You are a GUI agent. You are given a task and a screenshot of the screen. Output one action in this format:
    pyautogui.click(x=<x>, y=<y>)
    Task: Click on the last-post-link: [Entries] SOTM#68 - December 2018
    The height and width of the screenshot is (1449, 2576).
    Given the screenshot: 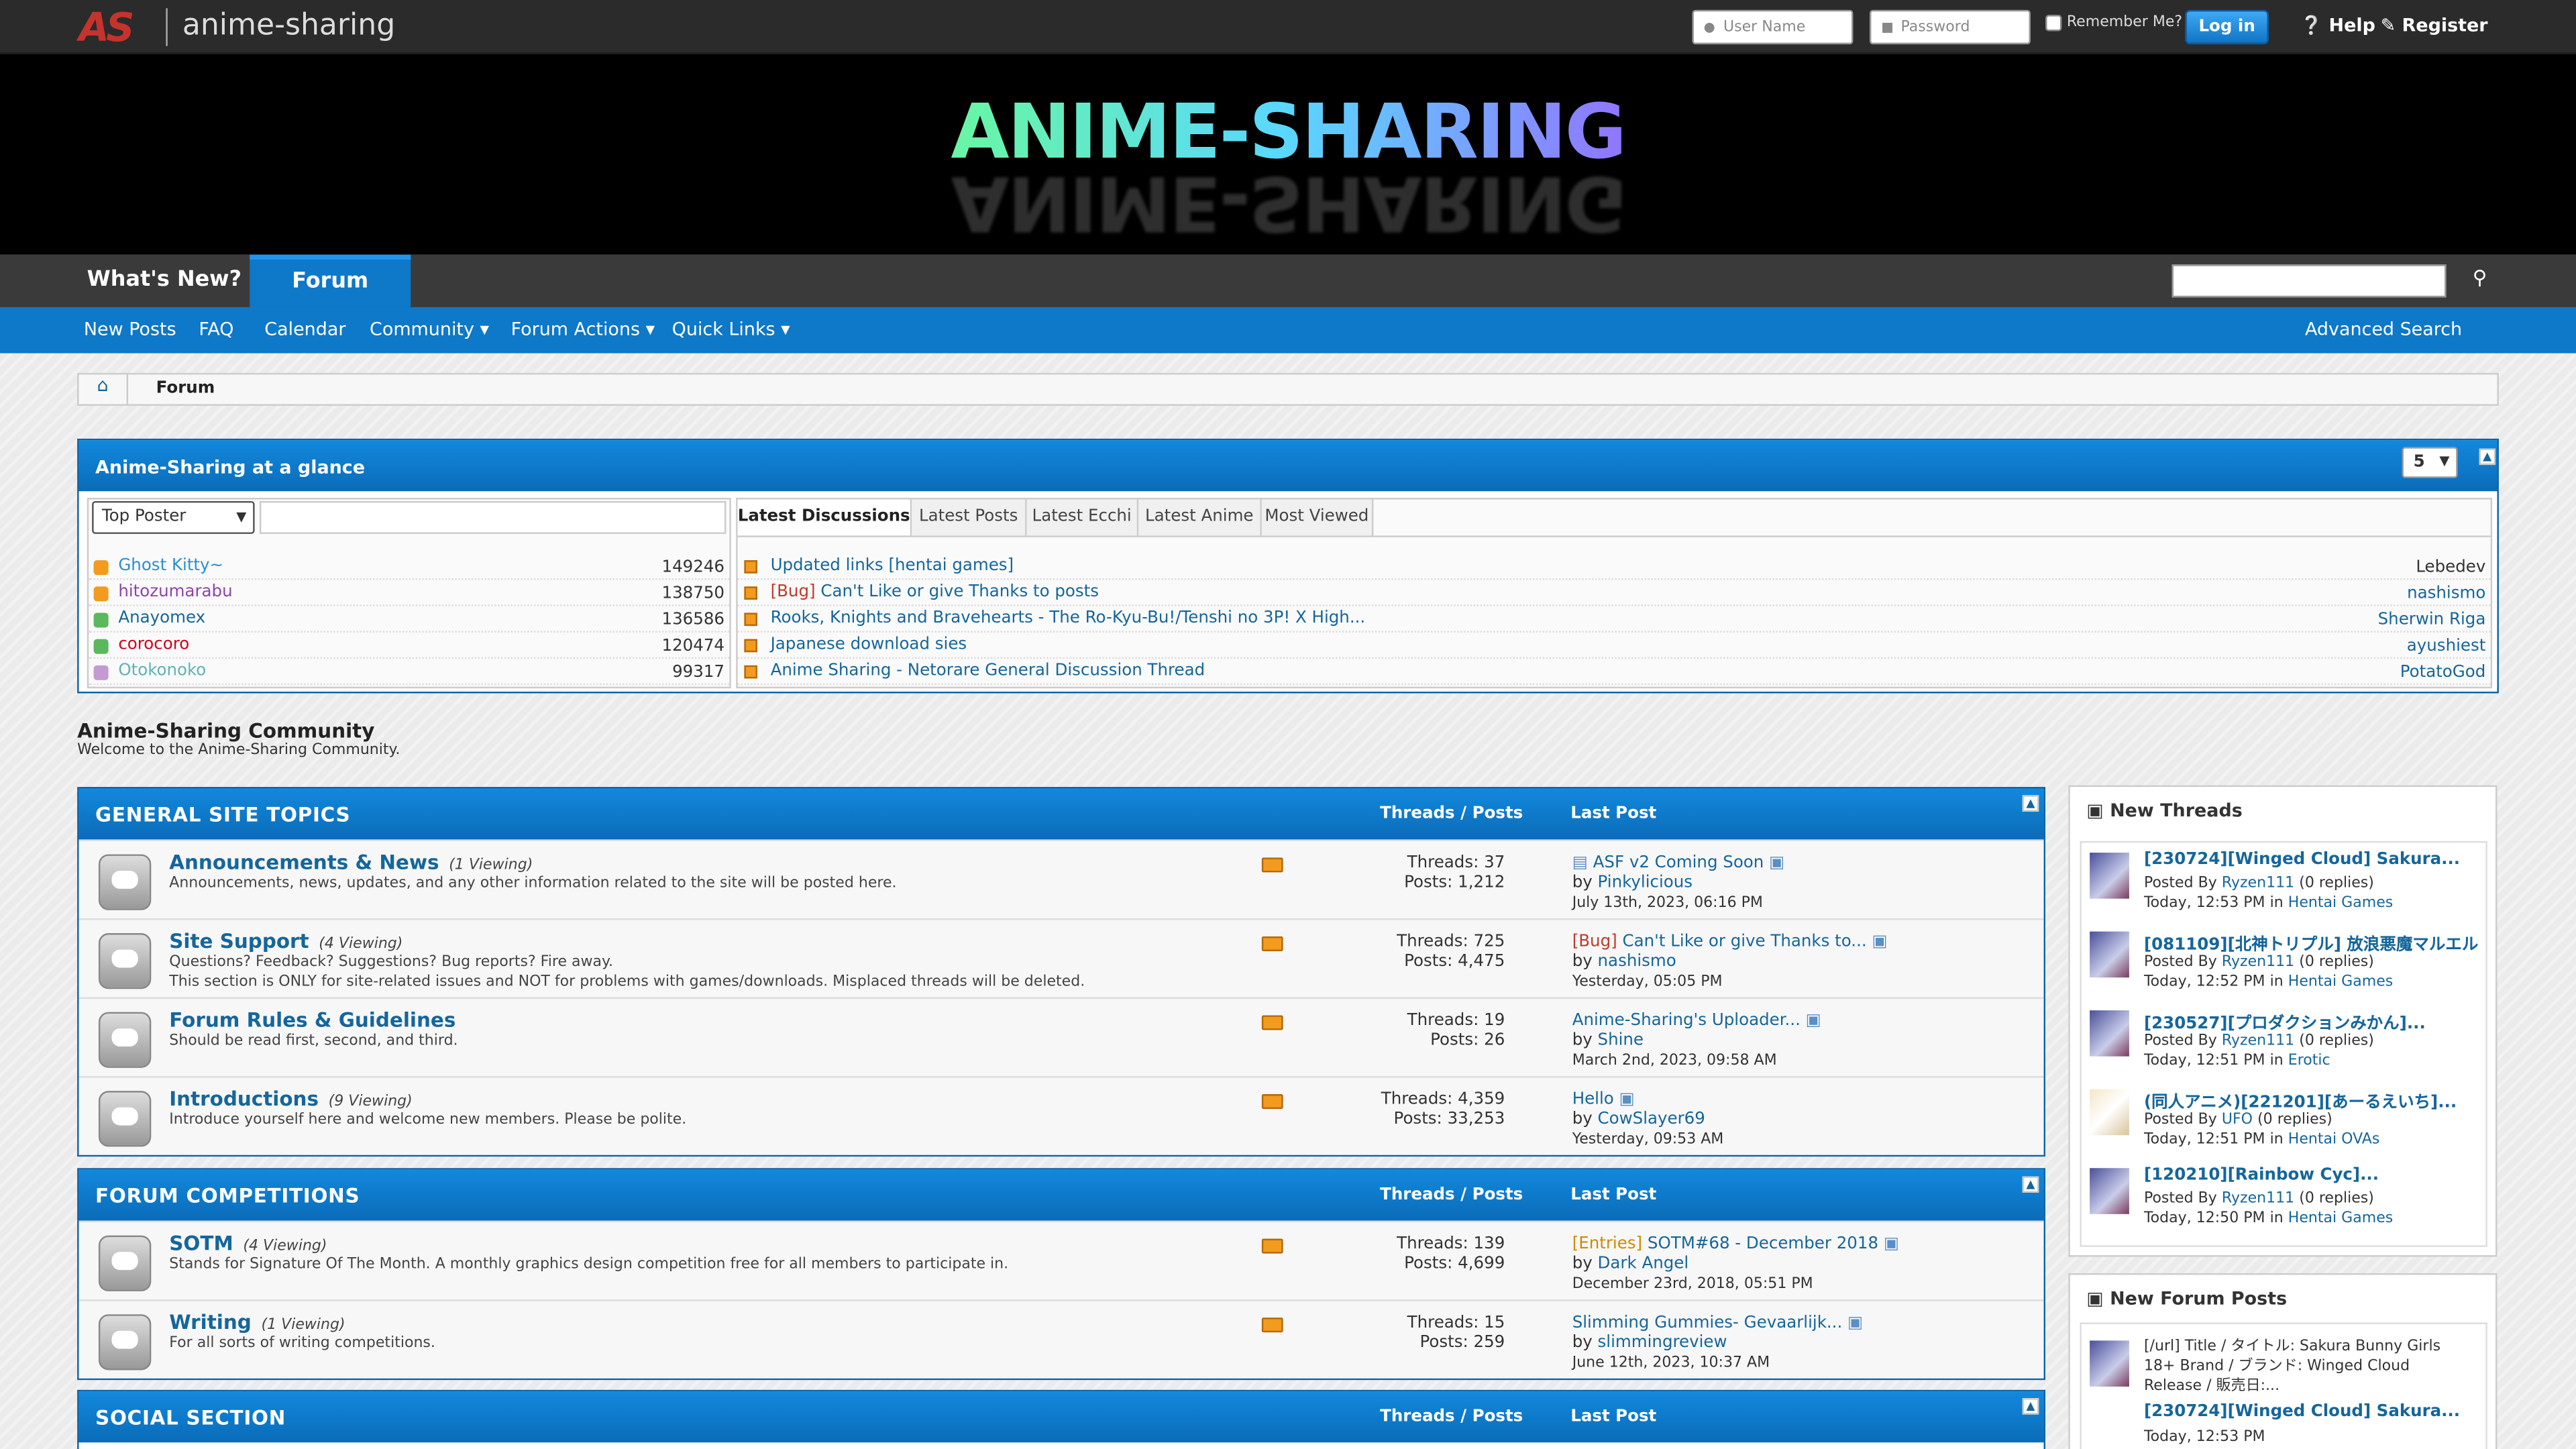 What is the action you would take?
    pyautogui.click(x=1725, y=1245)
    